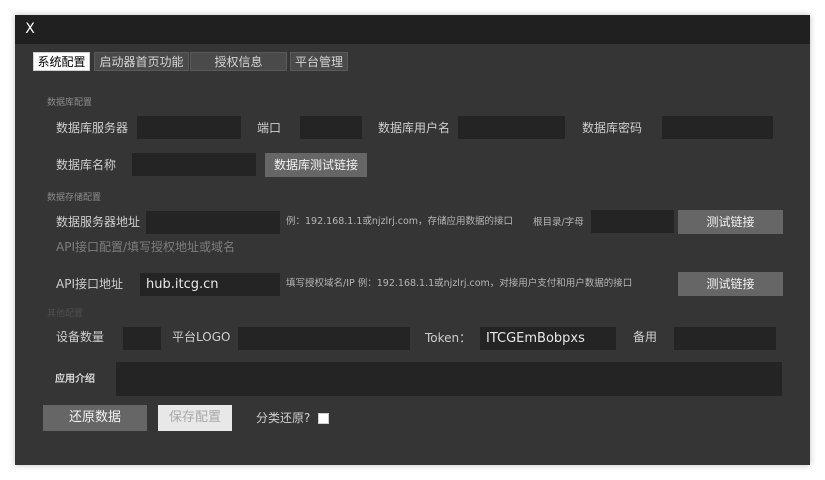  I want to click on storage-example-hint: 例：192.168.1.1或njzlrj.com，存储应用数据的接口, so click(400, 221).